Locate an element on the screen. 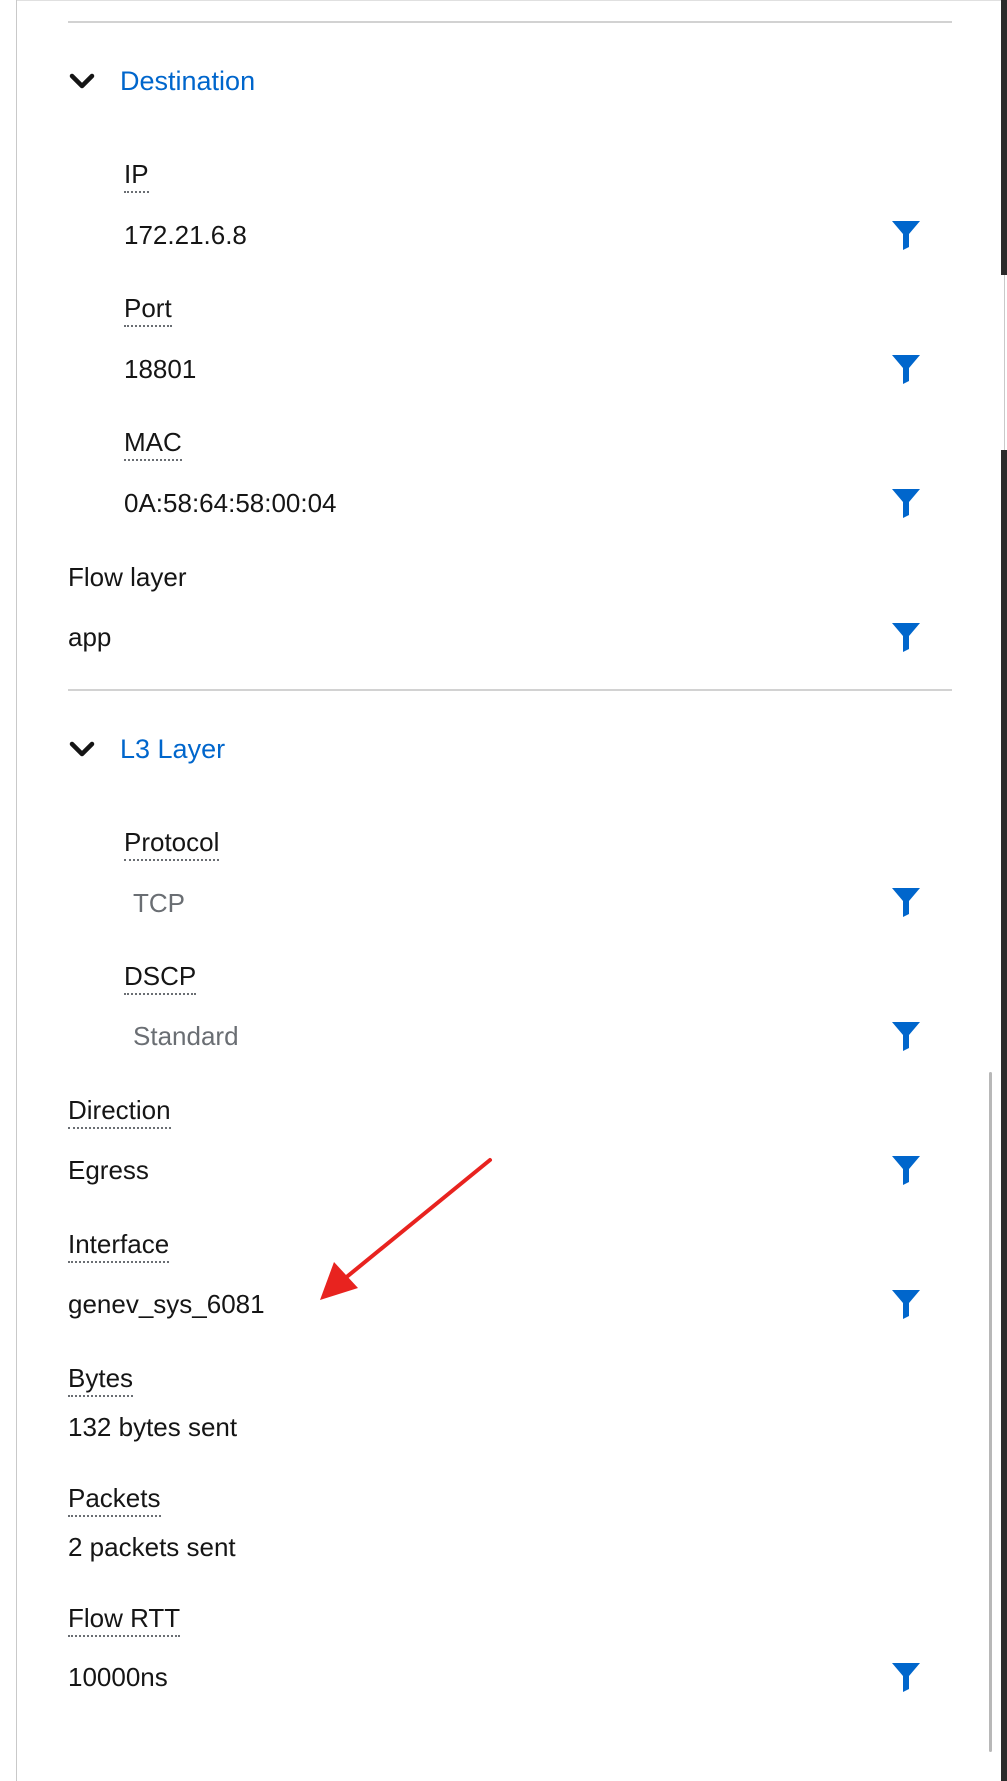 The image size is (1007, 1781). window-edge-upper is located at coordinates (1004, 137).